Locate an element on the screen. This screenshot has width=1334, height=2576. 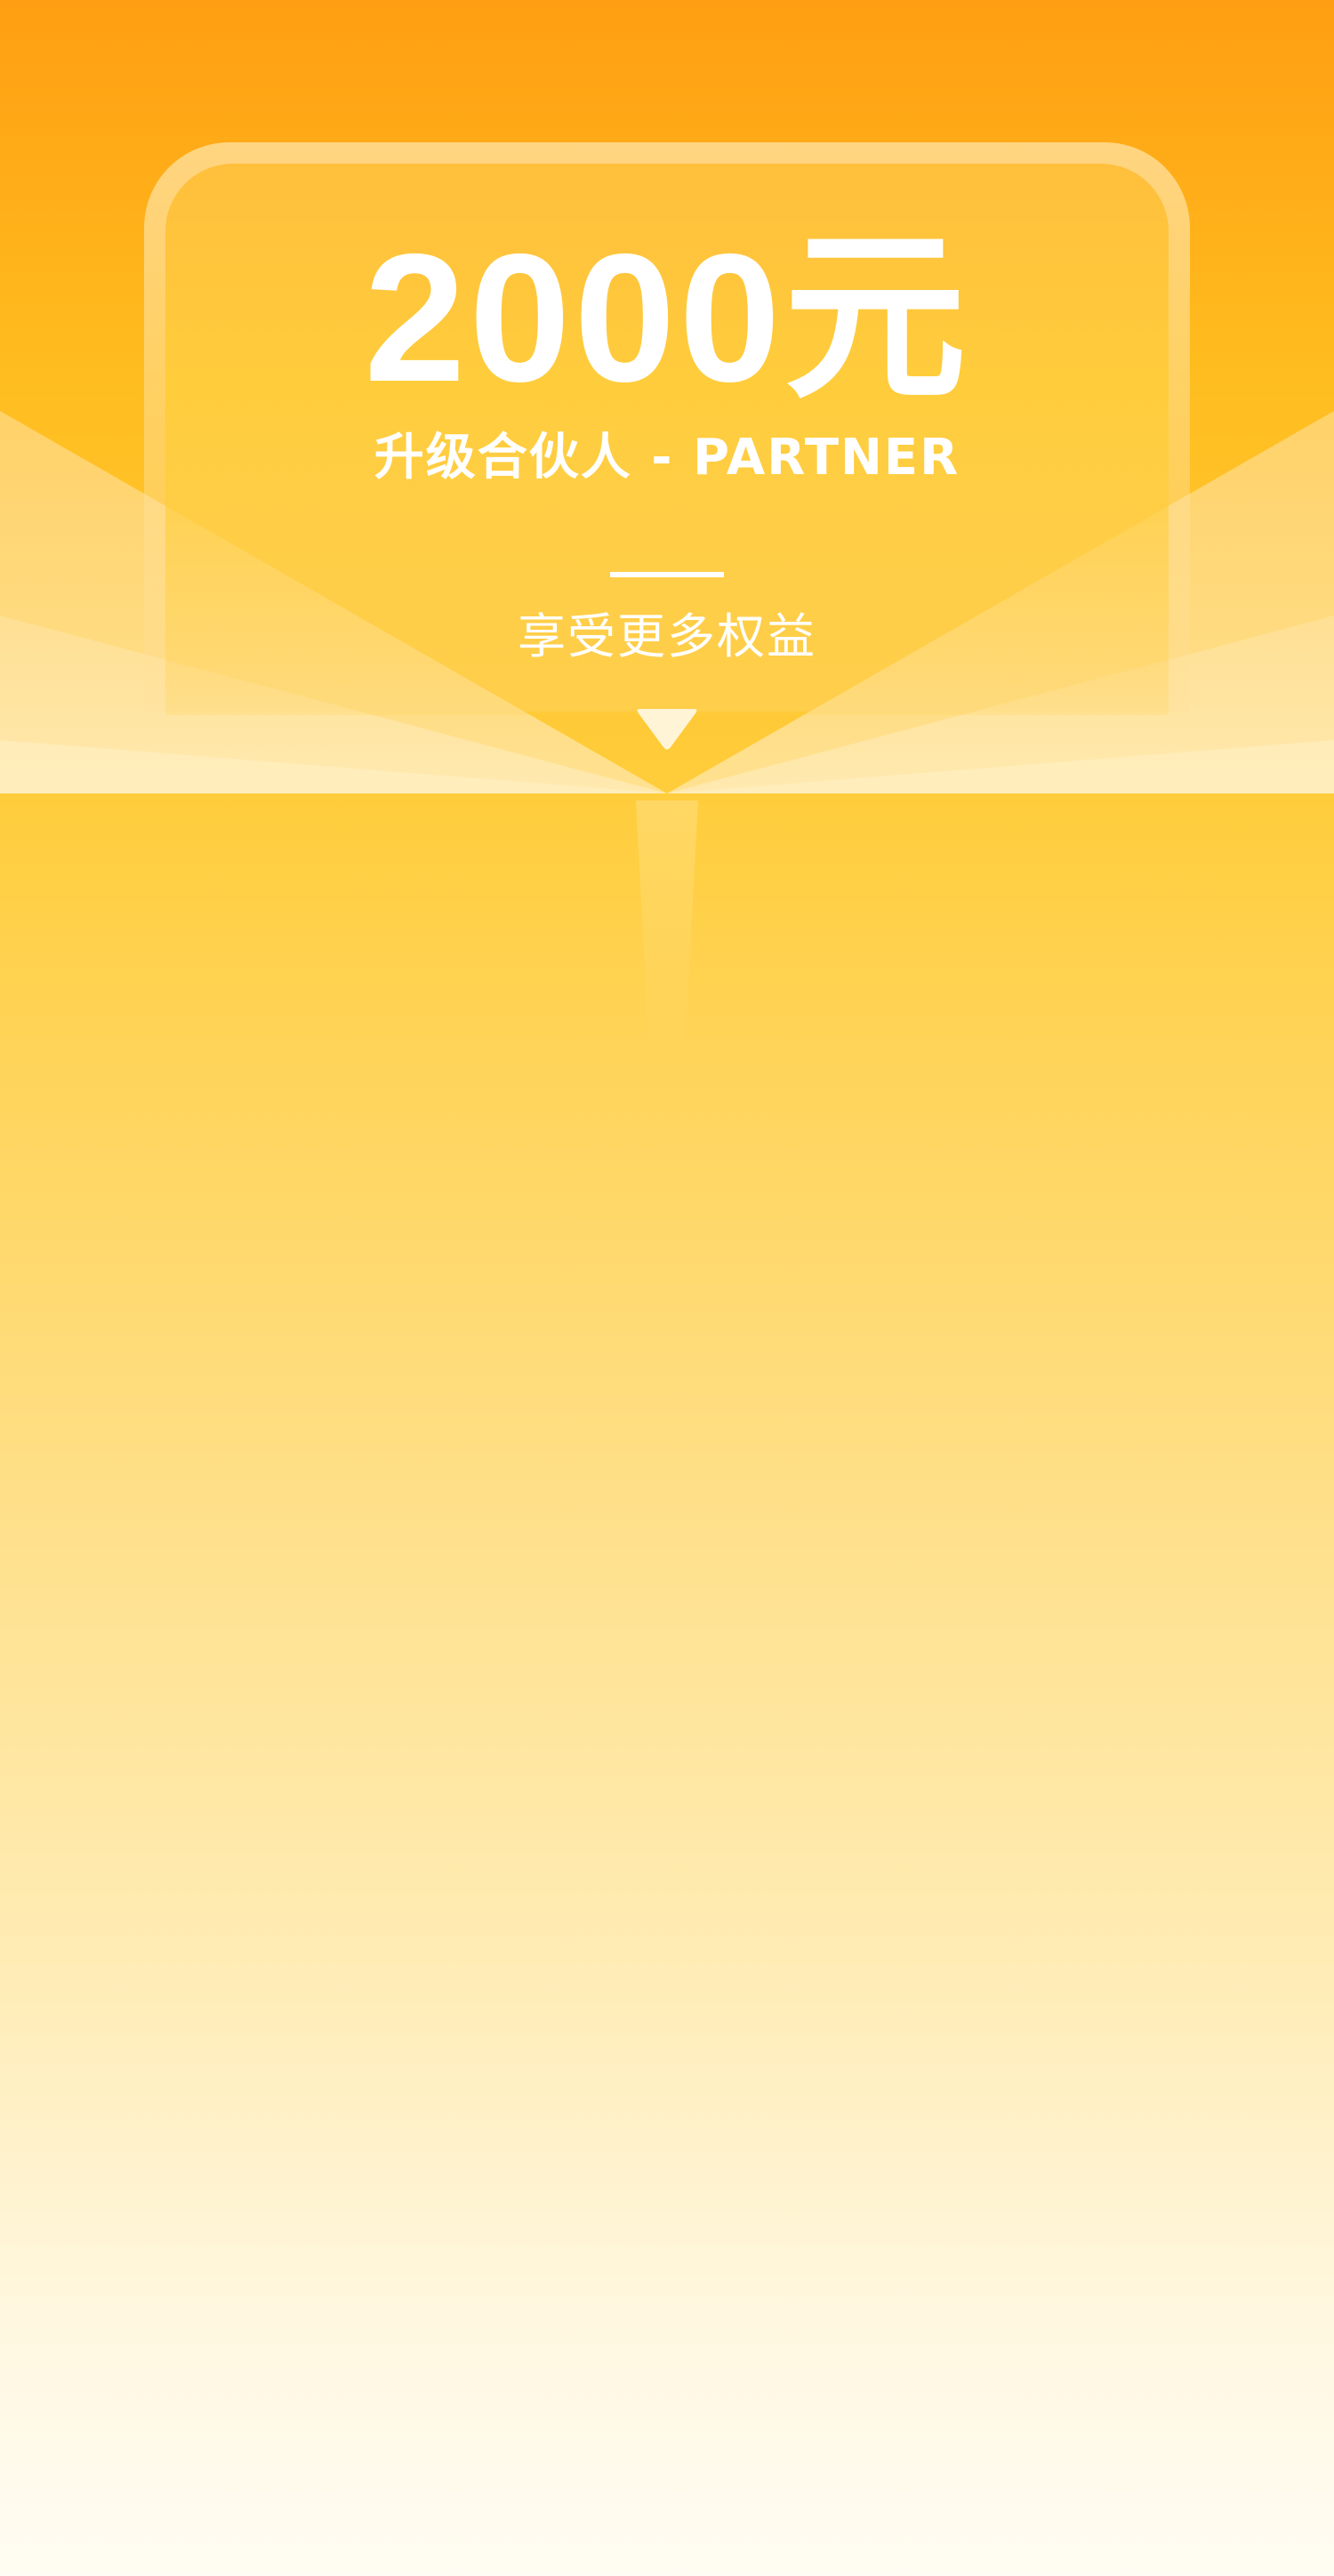
benefits-label: 享受更多权益 is located at coordinates (667, 636).